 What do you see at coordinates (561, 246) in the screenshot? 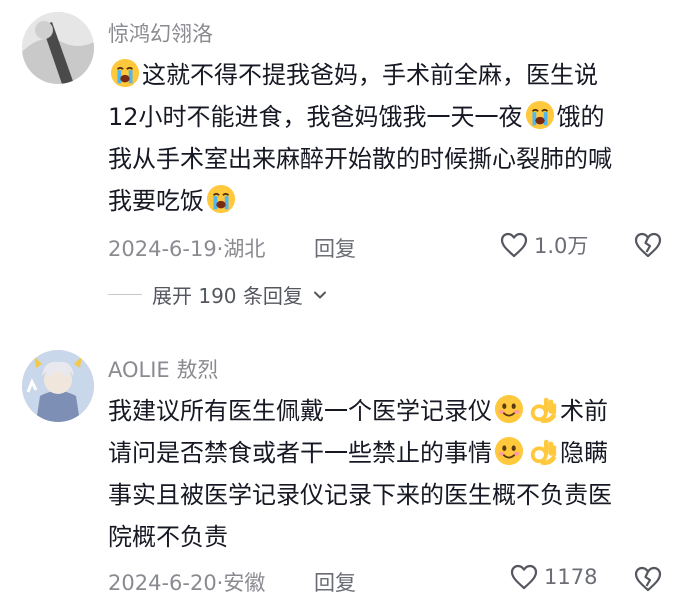
I see `like-count: 1.0万` at bounding box center [561, 246].